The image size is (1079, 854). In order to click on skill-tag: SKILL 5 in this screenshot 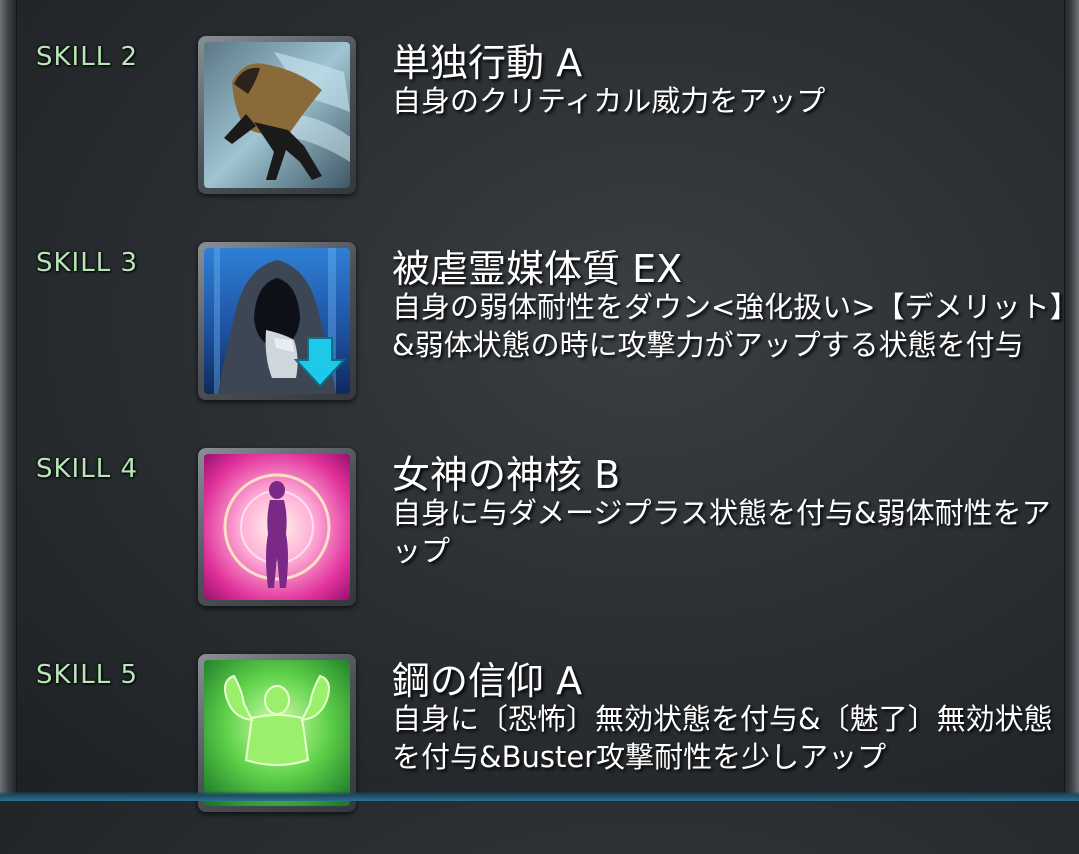, I will do `click(87, 675)`.